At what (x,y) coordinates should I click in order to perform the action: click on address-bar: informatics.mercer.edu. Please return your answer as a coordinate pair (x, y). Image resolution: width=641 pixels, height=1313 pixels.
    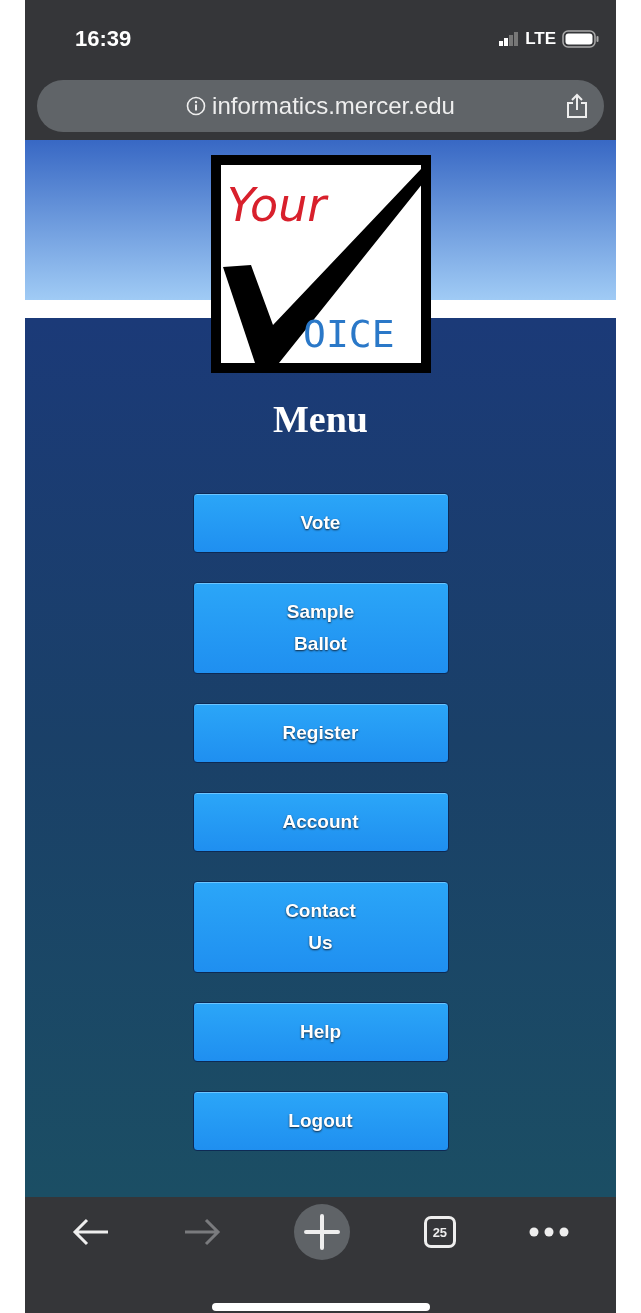
    Looking at the image, I should click on (320, 106).